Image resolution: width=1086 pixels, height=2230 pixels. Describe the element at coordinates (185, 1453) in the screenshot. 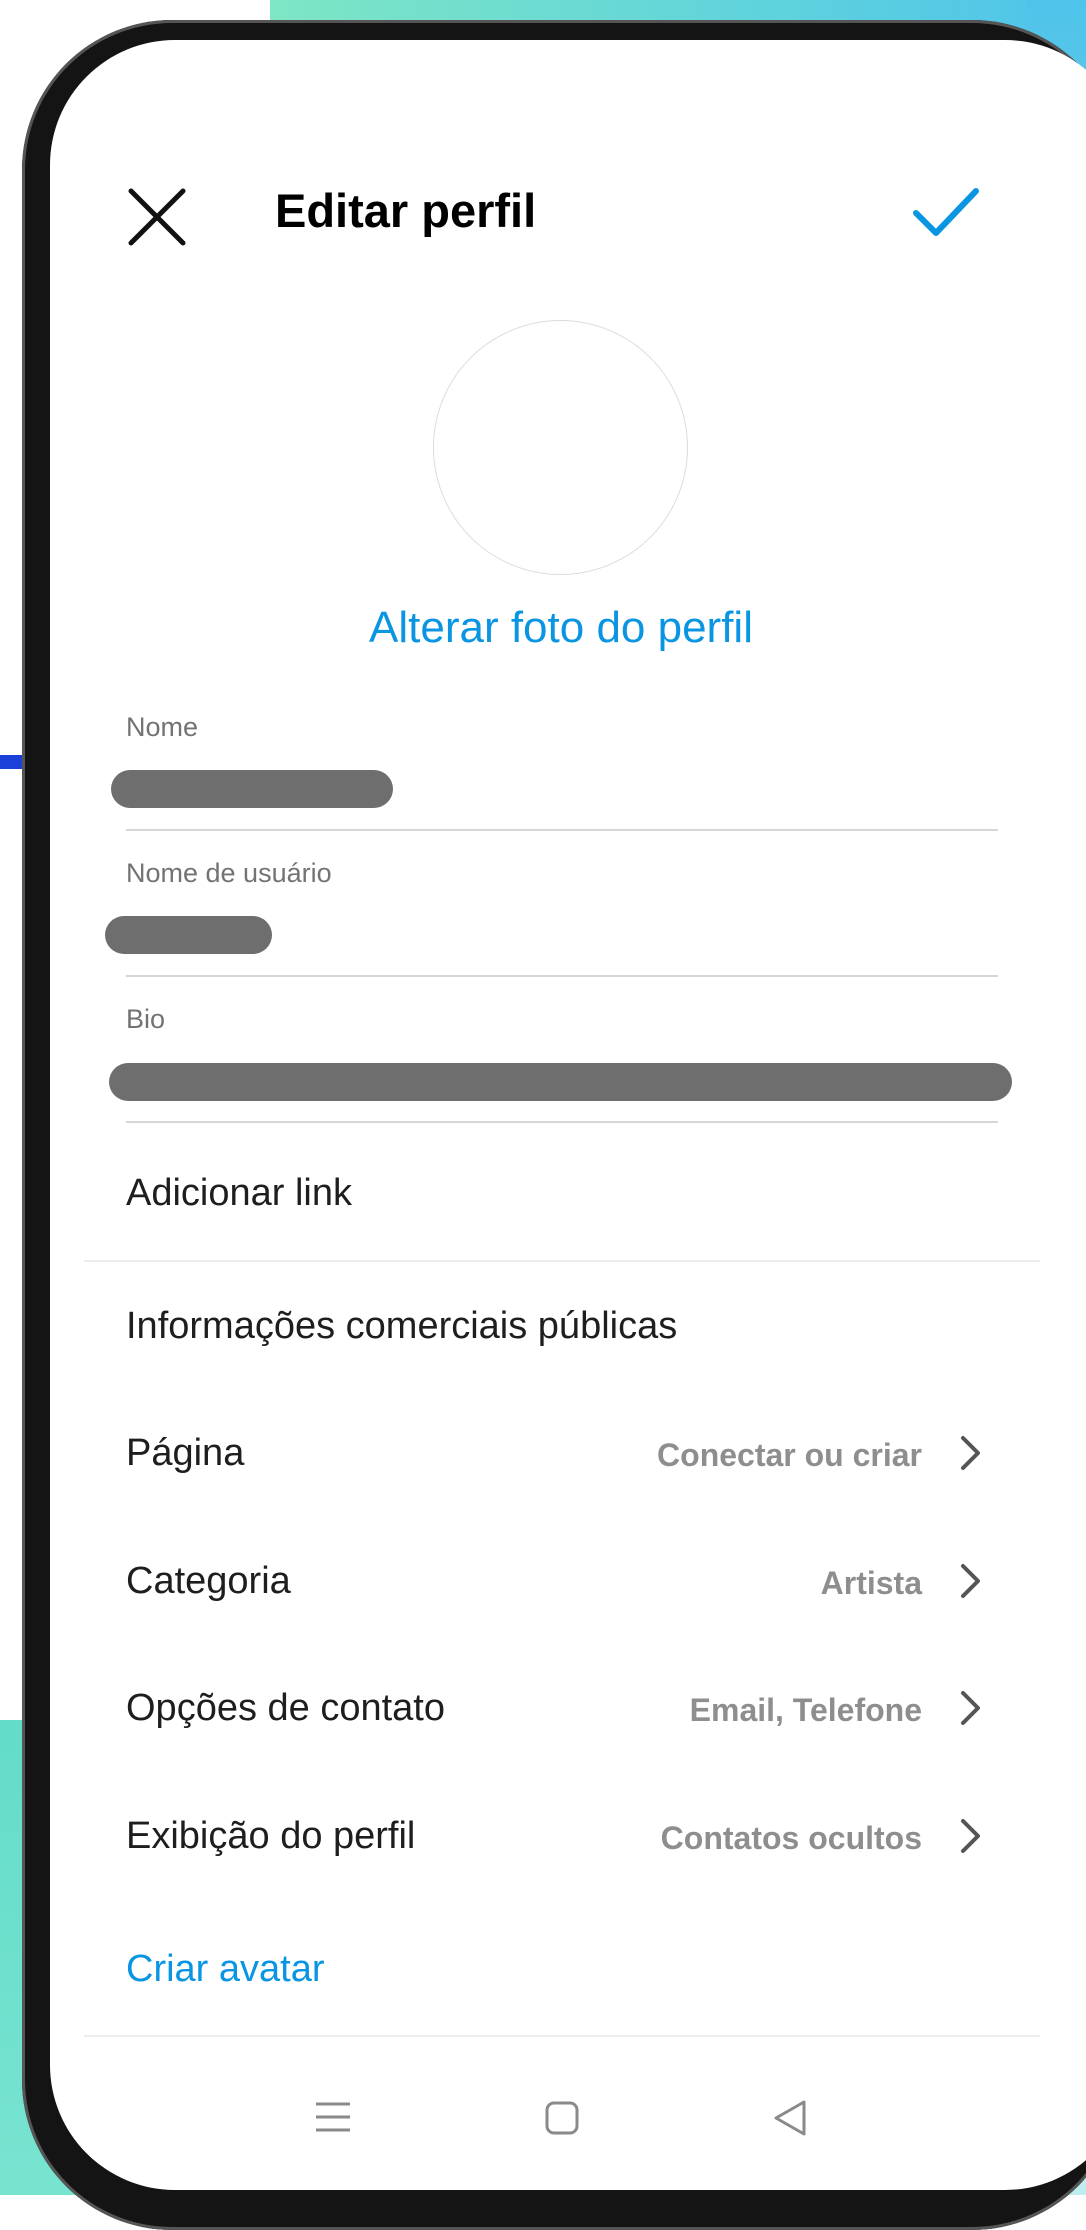

I see `row-label: Página` at that location.